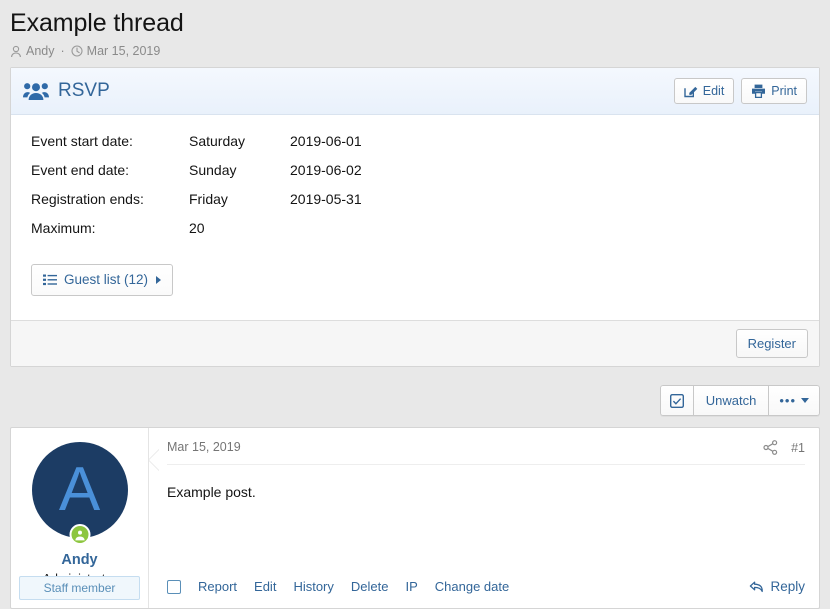 The height and width of the screenshot is (609, 830). I want to click on checkbox-checked-icon, so click(676, 400).